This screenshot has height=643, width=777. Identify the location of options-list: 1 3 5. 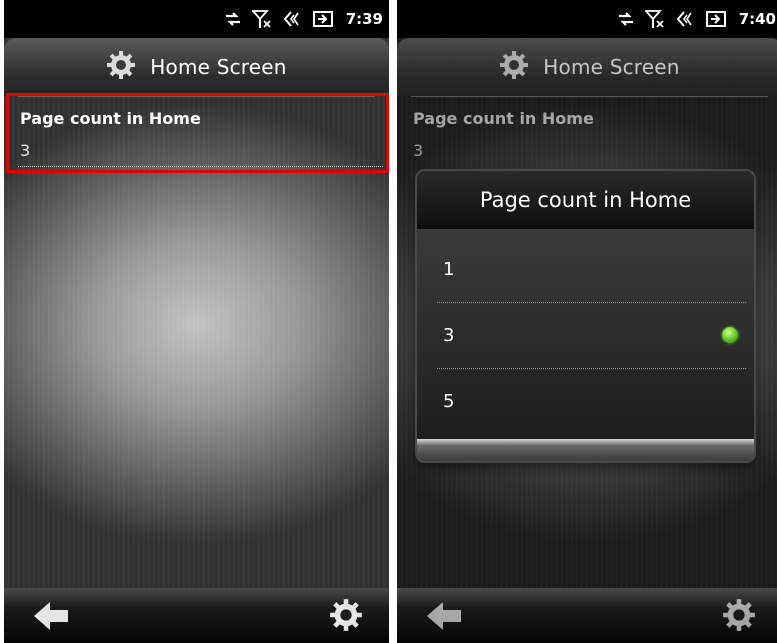
(585, 334).